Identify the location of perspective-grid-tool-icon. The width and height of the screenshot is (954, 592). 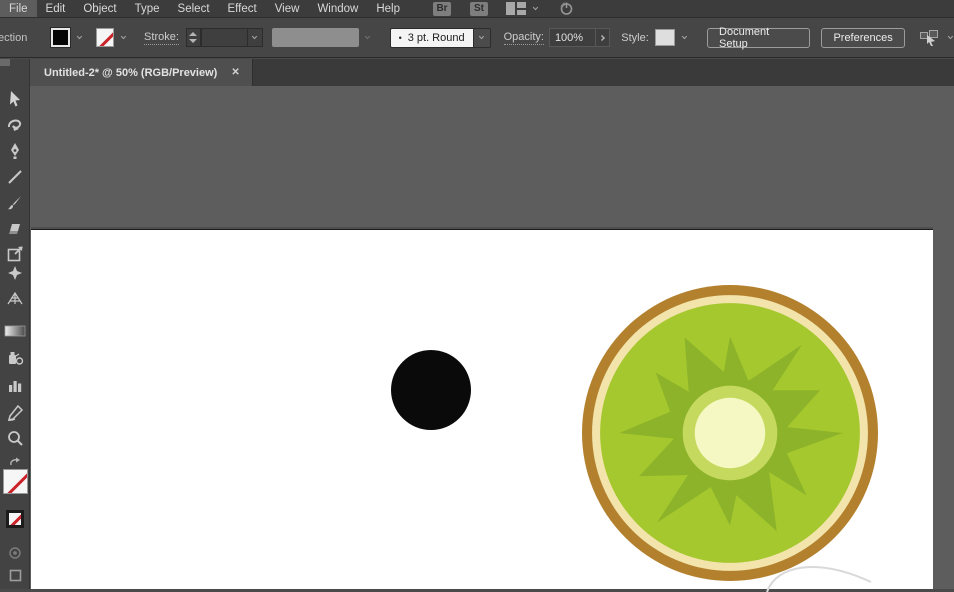
(15, 299).